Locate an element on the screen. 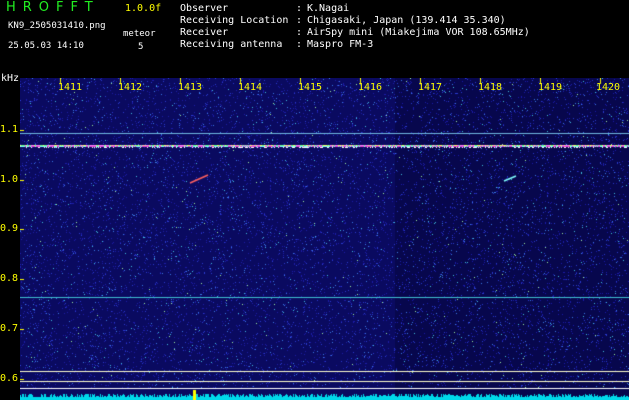 This screenshot has width=629, height=400. y-tick-label: 1.1 is located at coordinates (9, 129).